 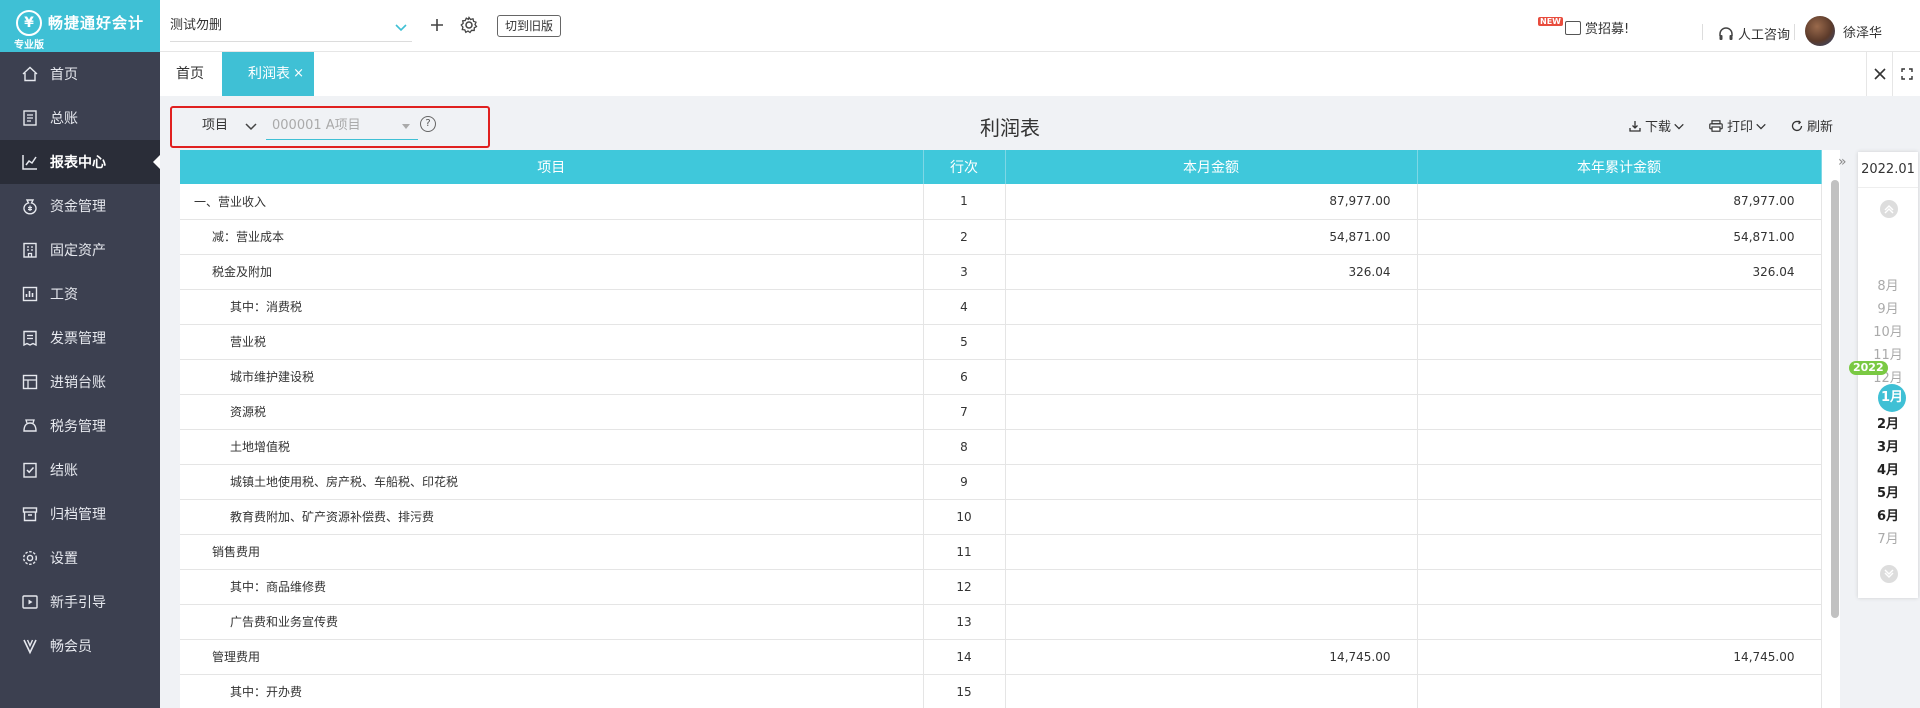 I want to click on add-account-button, so click(x=437, y=25).